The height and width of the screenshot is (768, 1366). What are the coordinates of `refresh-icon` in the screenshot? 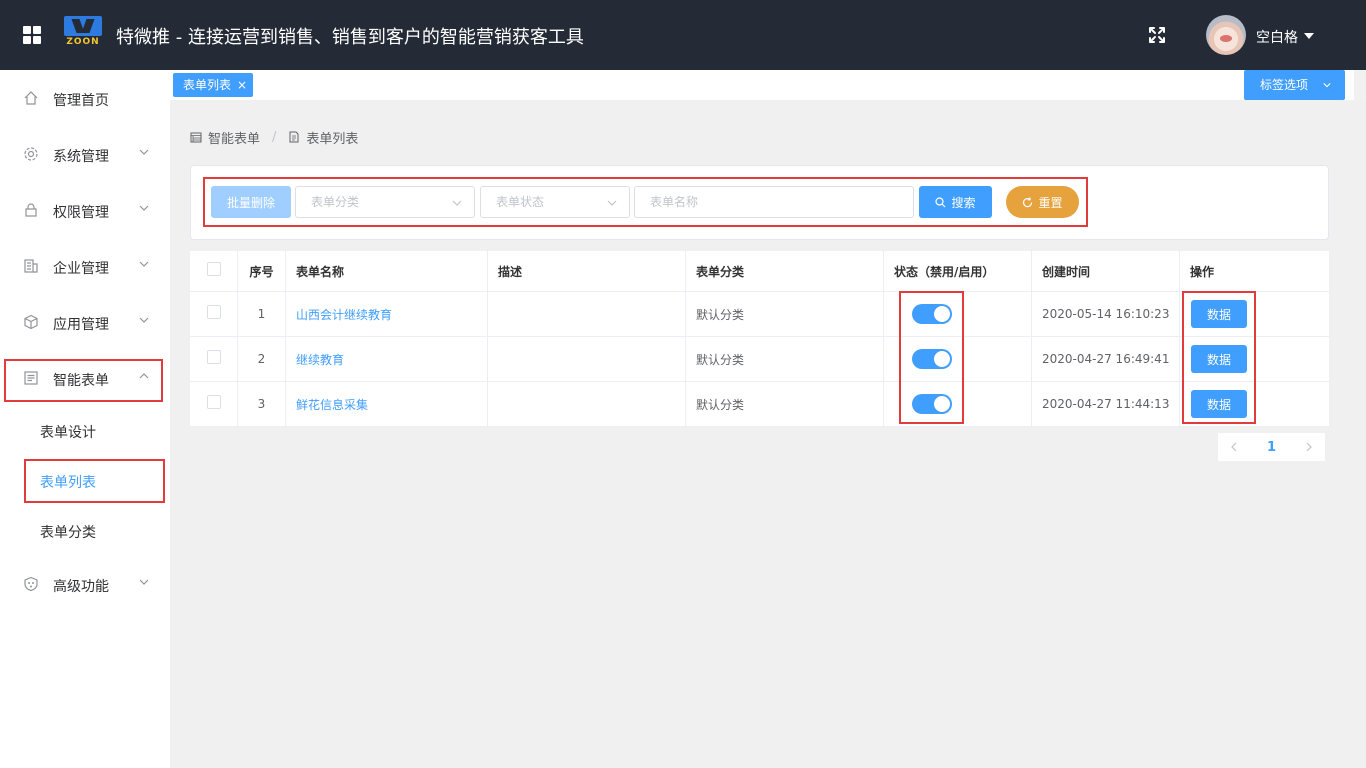 It's located at (1028, 202).